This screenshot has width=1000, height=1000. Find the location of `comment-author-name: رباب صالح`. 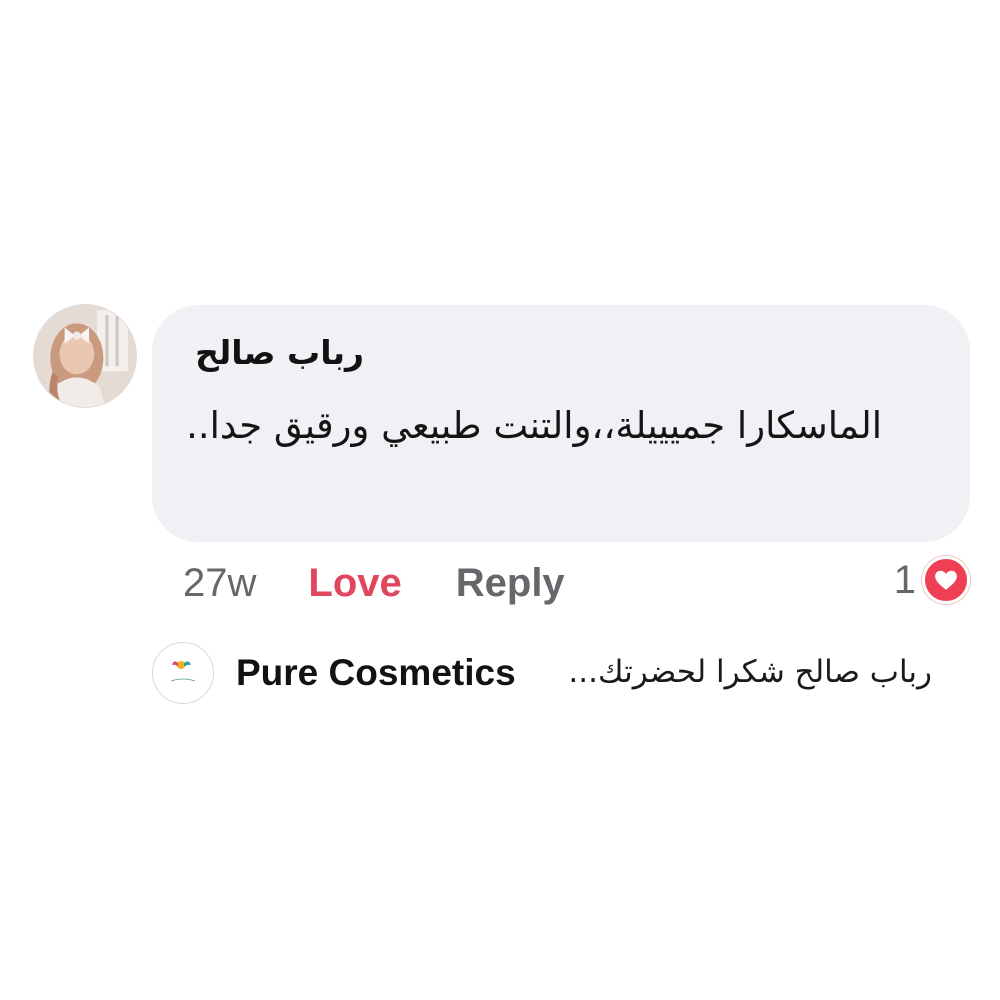

comment-author-name: رباب صالح is located at coordinates (279, 352).